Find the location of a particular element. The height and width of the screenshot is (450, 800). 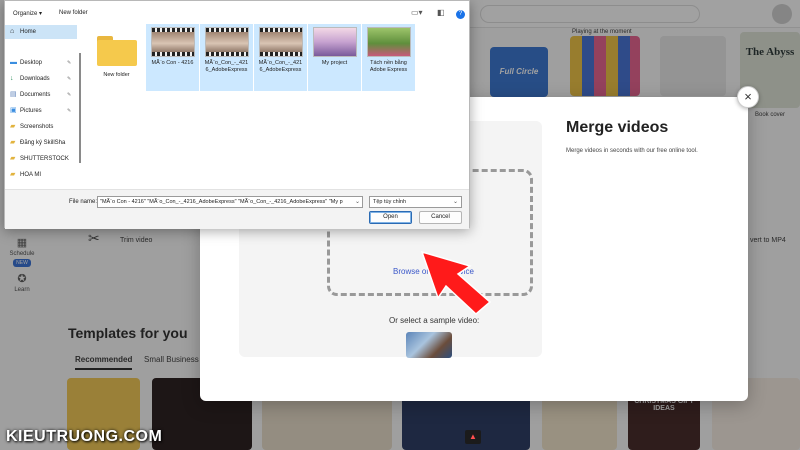

nav-item-label: Desktop is located at coordinates (31, 63).